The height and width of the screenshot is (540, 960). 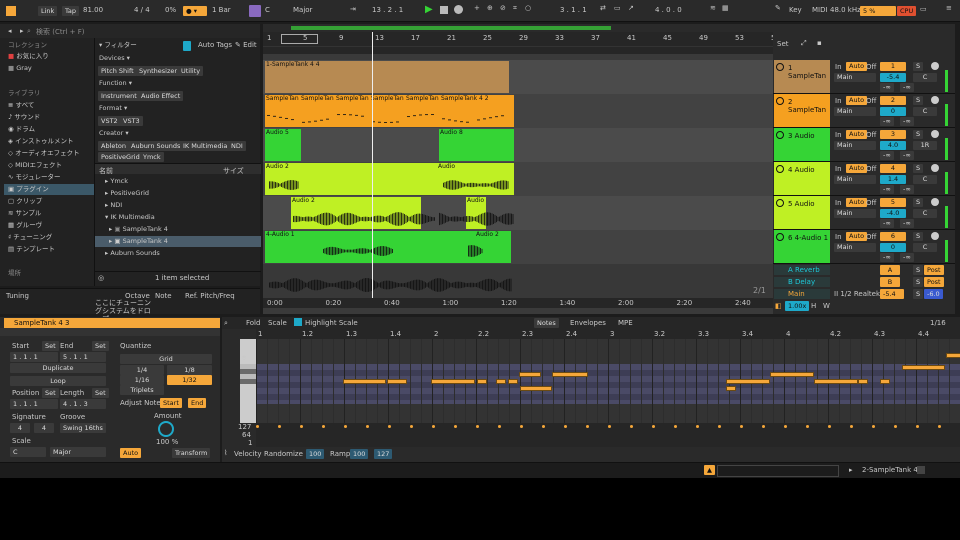 What do you see at coordinates (625, 323) in the screenshot?
I see `tab-mpe: MPE` at bounding box center [625, 323].